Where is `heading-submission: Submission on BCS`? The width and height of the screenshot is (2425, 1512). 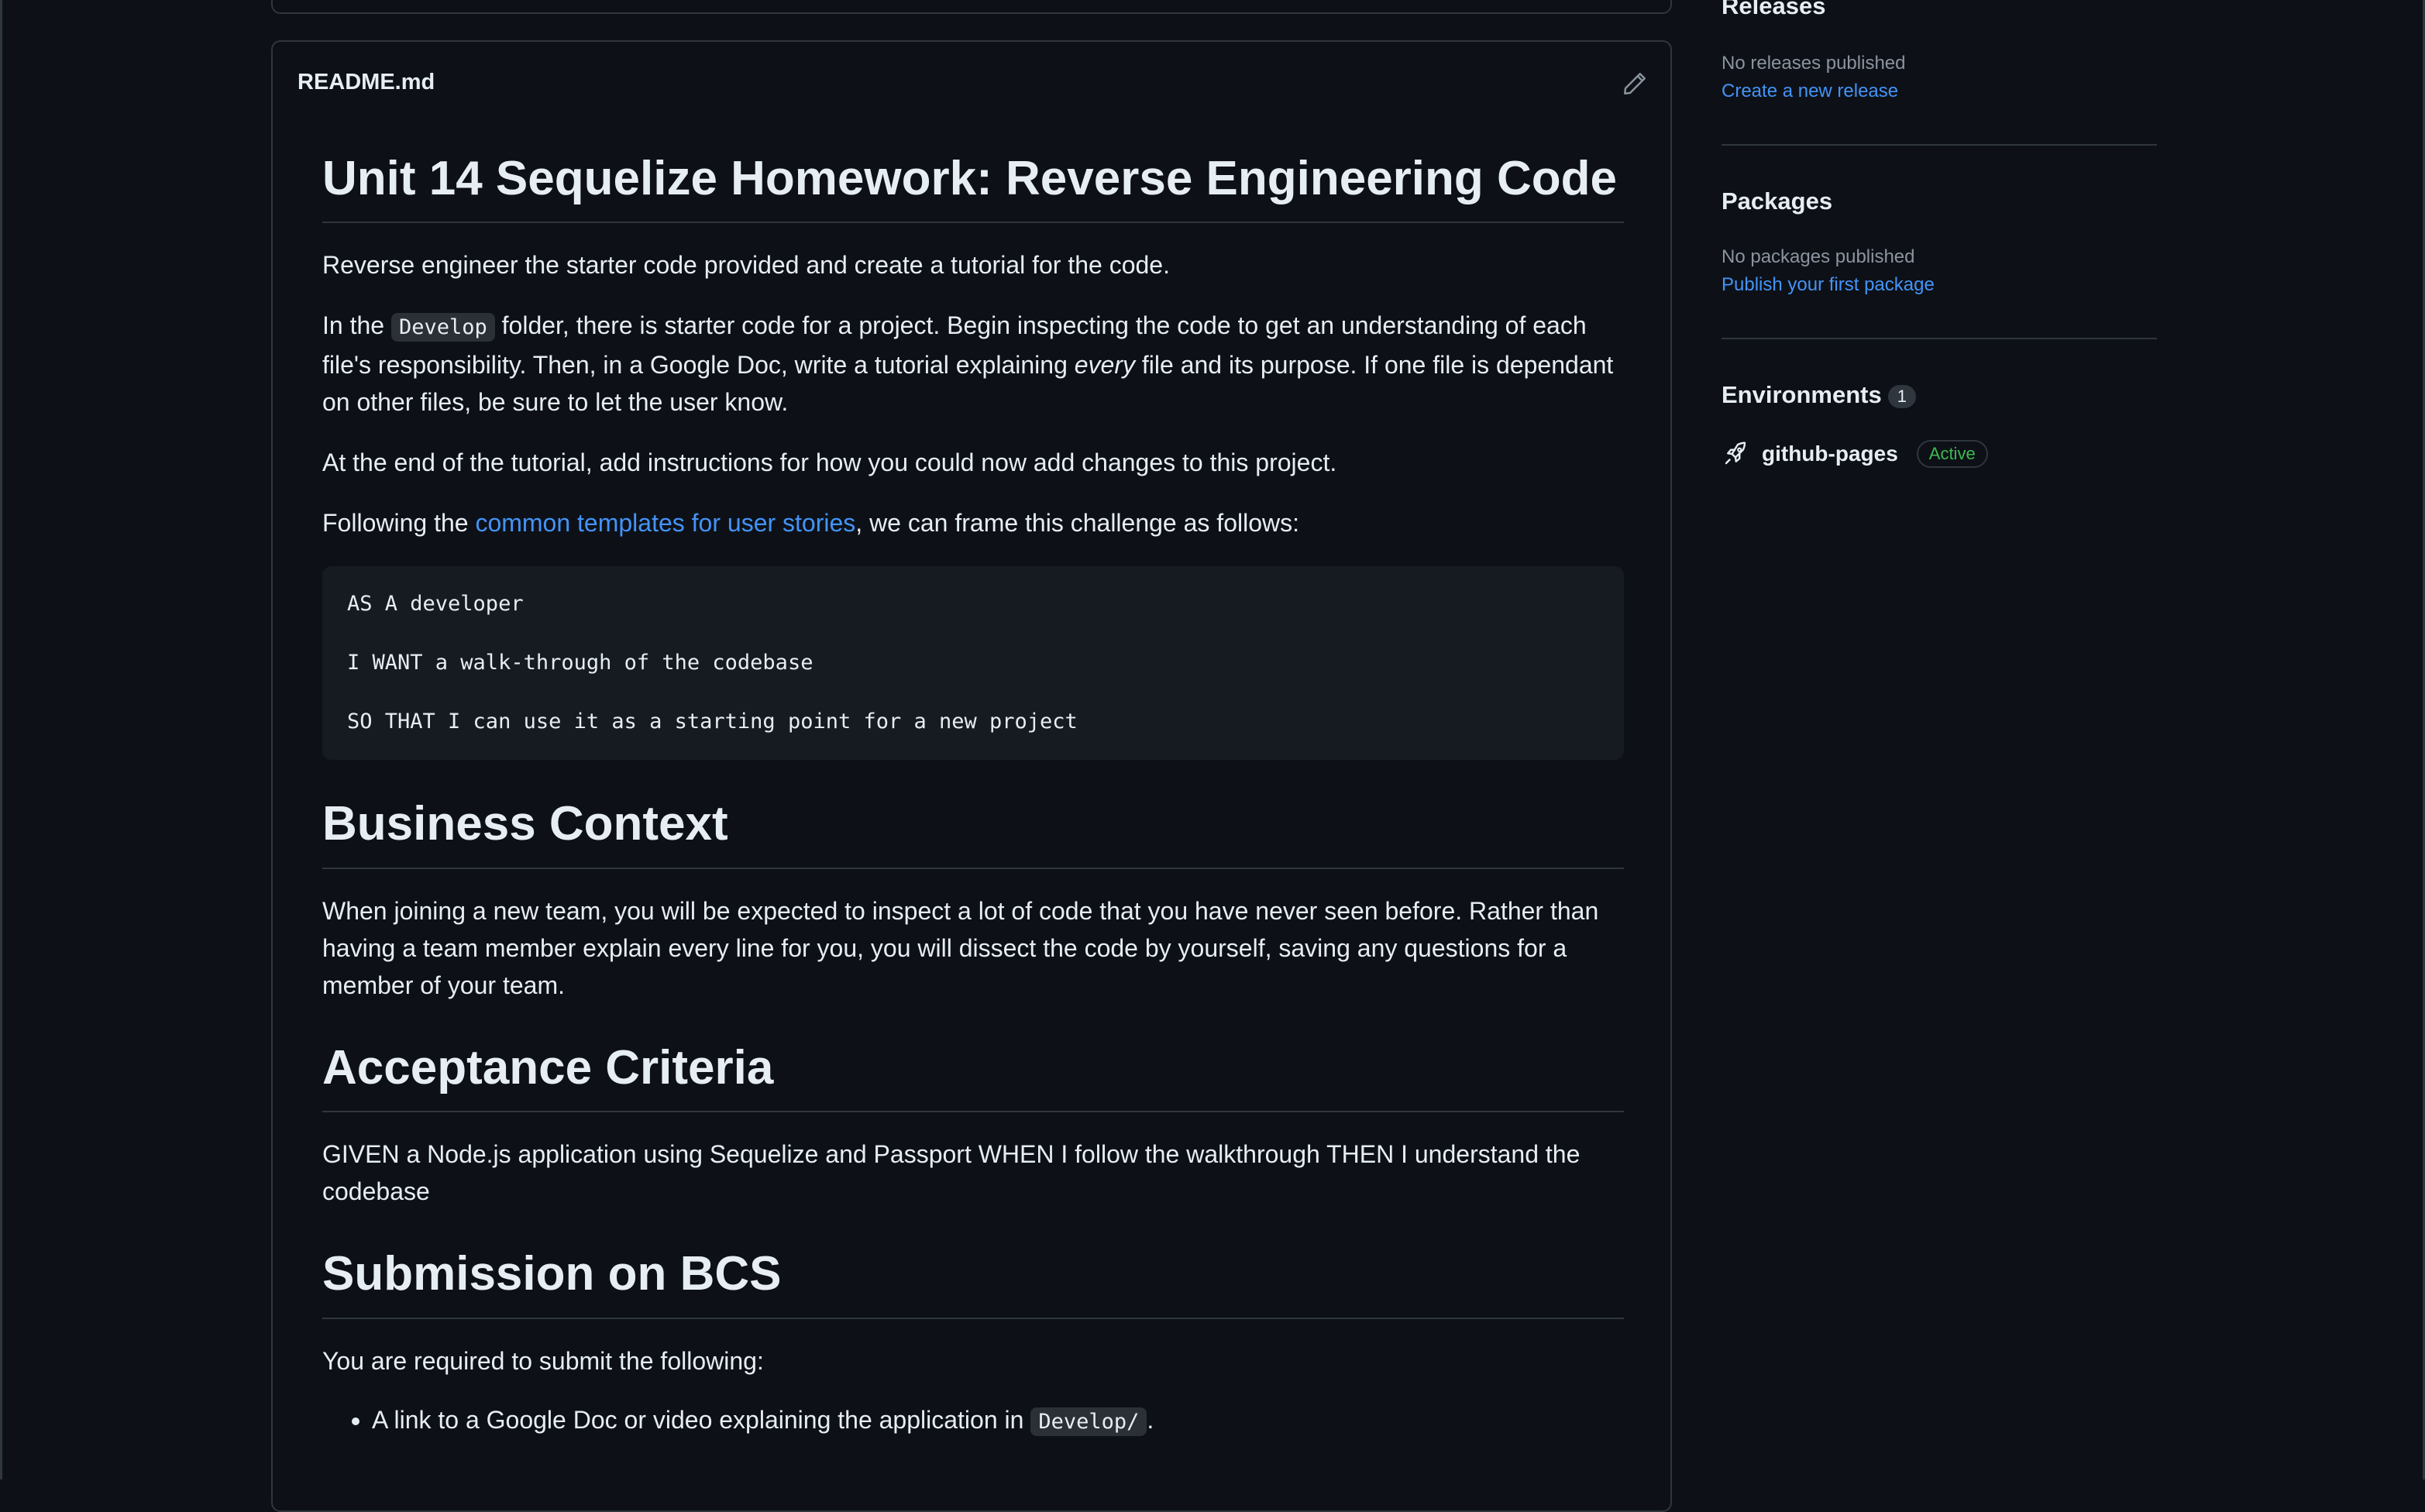
heading-submission: Submission on BCS is located at coordinates (973, 1282).